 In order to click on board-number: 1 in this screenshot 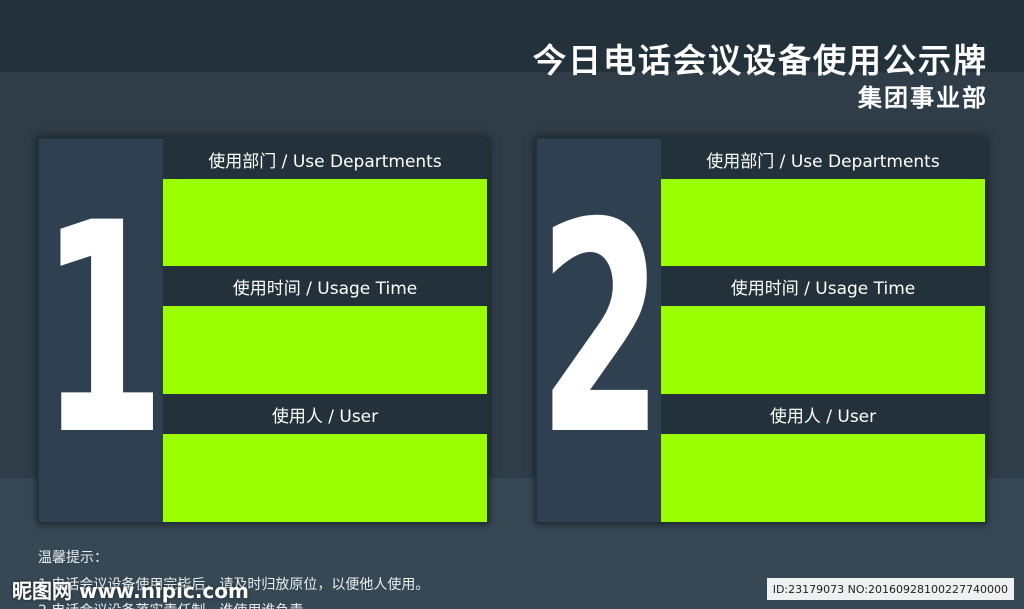, I will do `click(102, 330)`.